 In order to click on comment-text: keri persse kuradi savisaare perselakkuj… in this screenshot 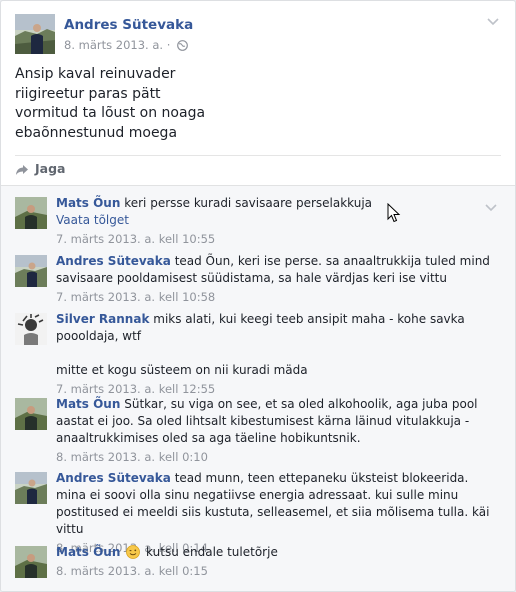, I will do `click(248, 203)`.